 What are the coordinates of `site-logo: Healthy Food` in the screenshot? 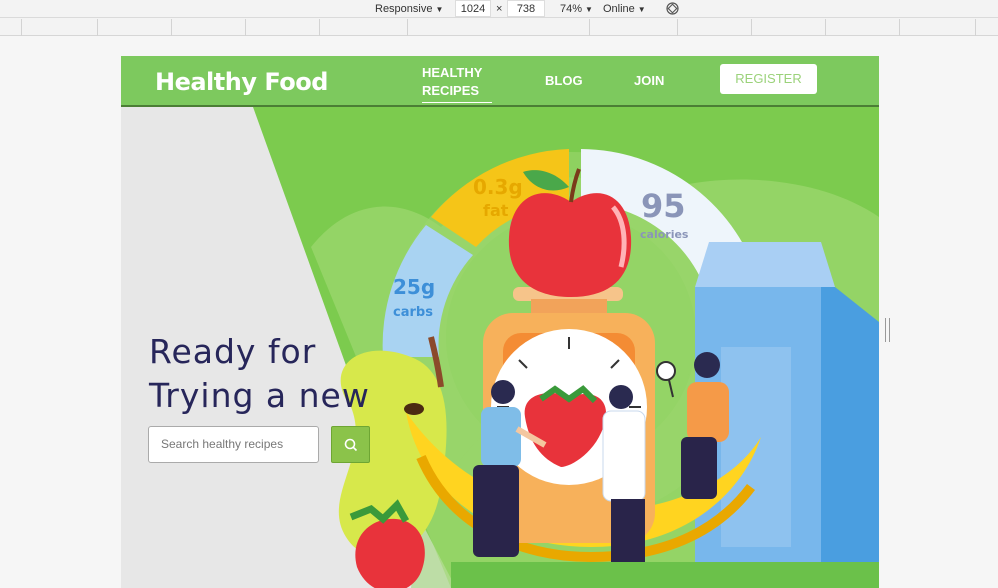 It's located at (241, 82).